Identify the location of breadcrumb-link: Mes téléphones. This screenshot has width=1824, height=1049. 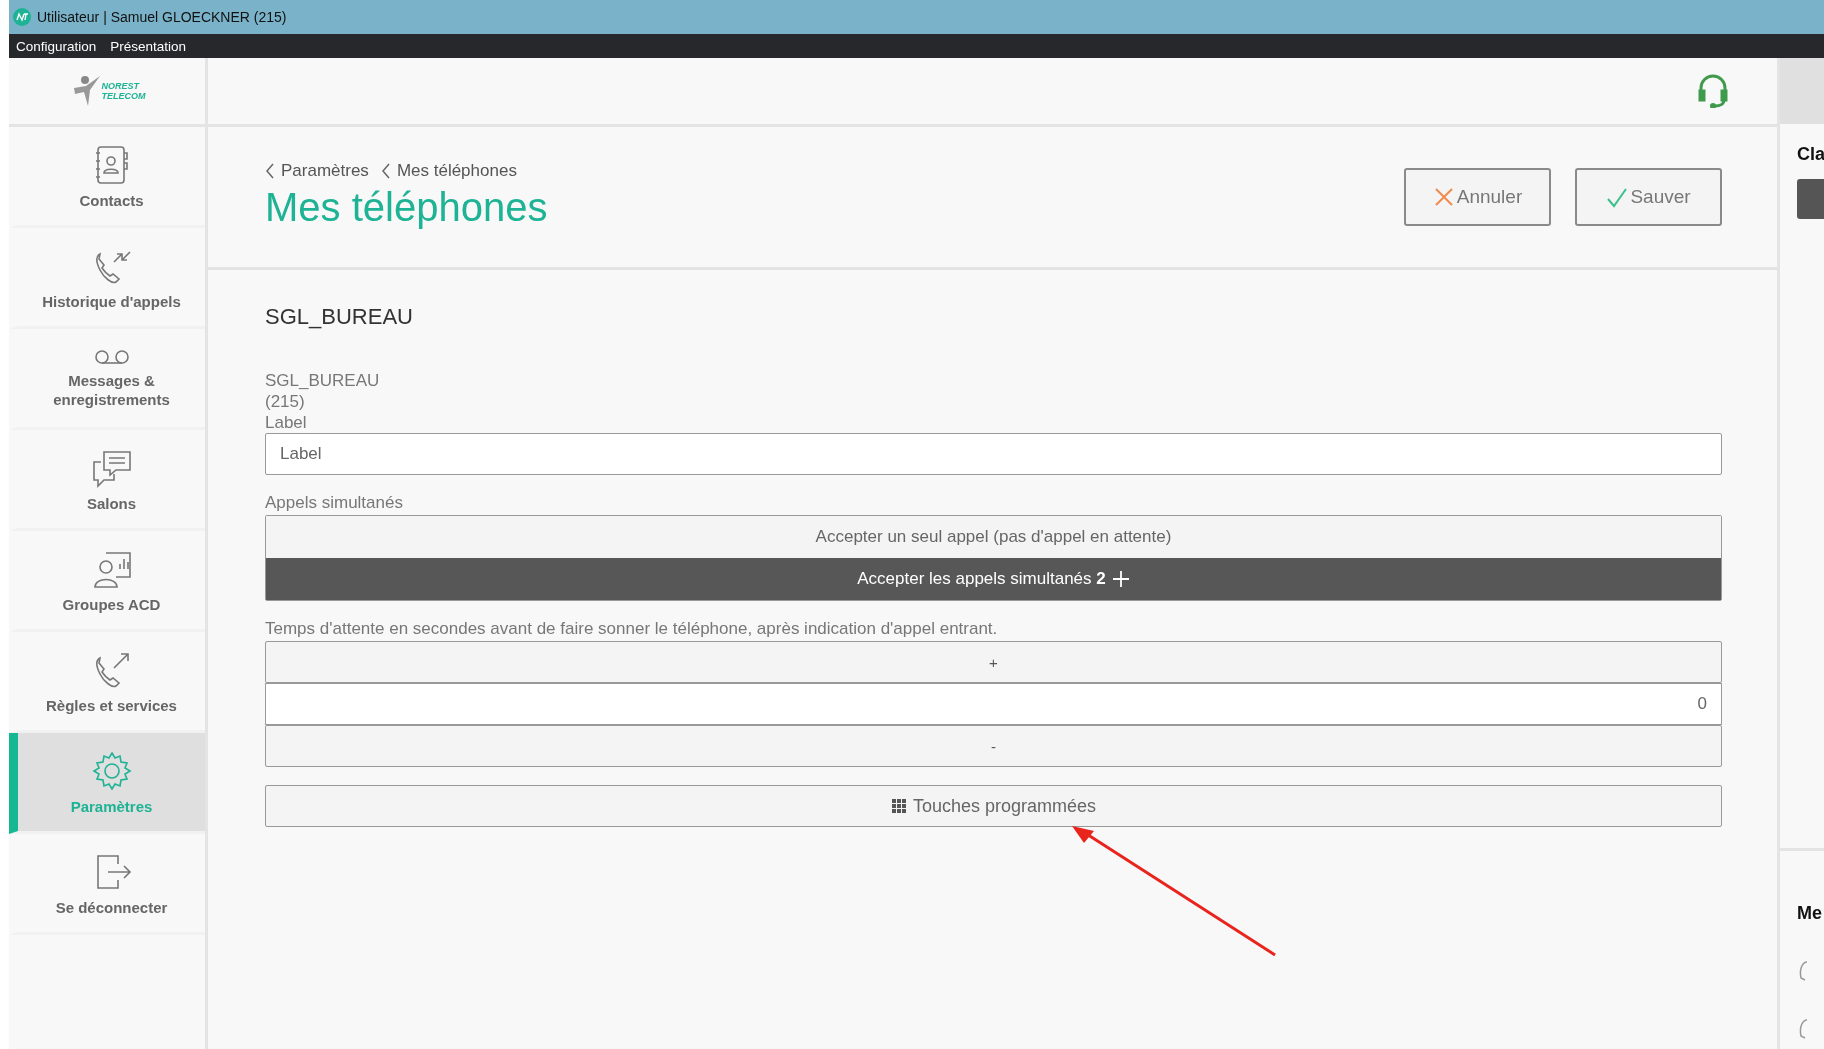
(448, 170).